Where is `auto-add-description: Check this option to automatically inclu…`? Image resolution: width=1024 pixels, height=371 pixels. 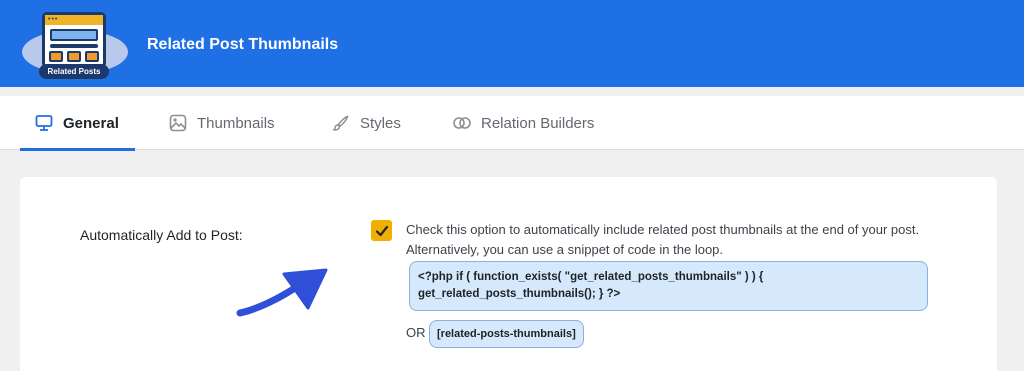 auto-add-description: Check this option to automatically inclu… is located at coordinates (686, 240).